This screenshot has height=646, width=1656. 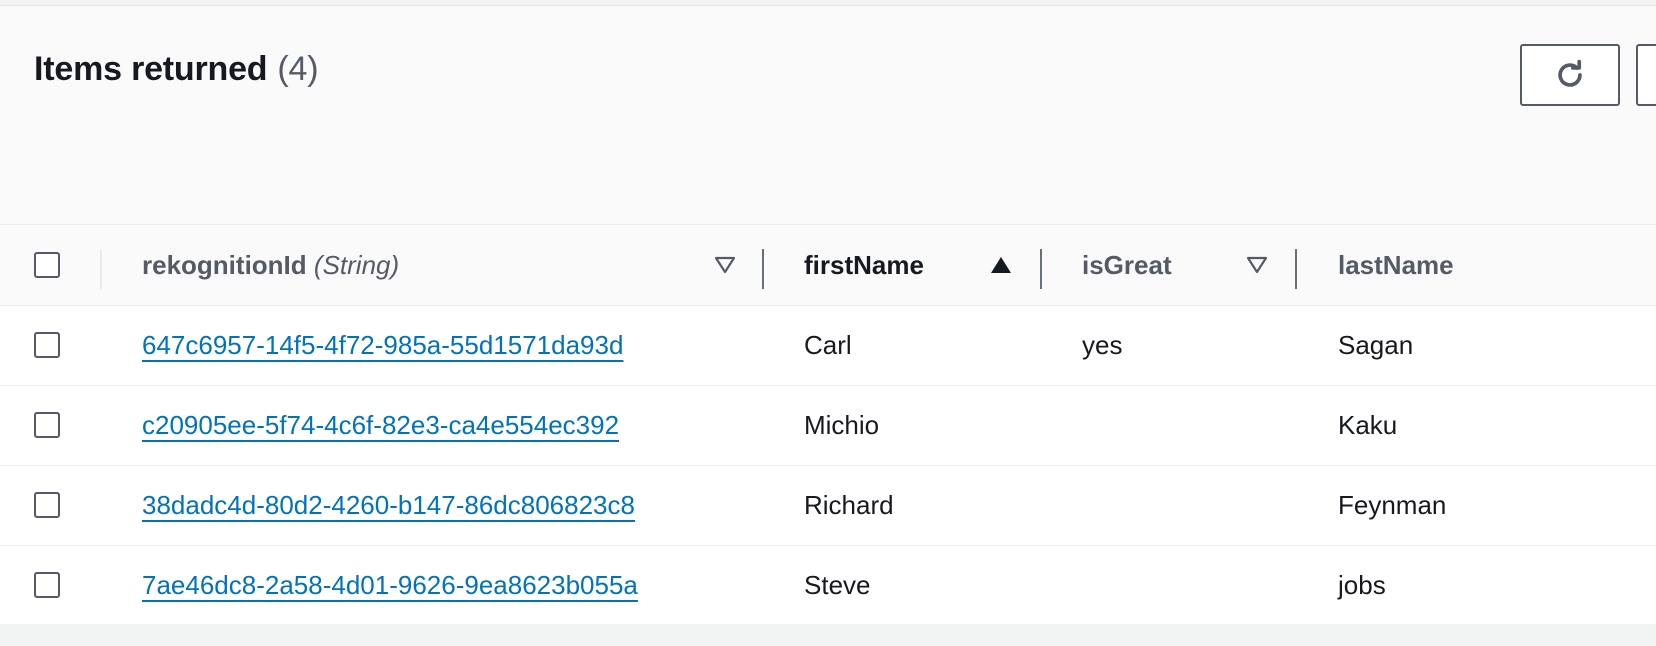 I want to click on cell-lastname: Kaku, so click(x=1368, y=425).